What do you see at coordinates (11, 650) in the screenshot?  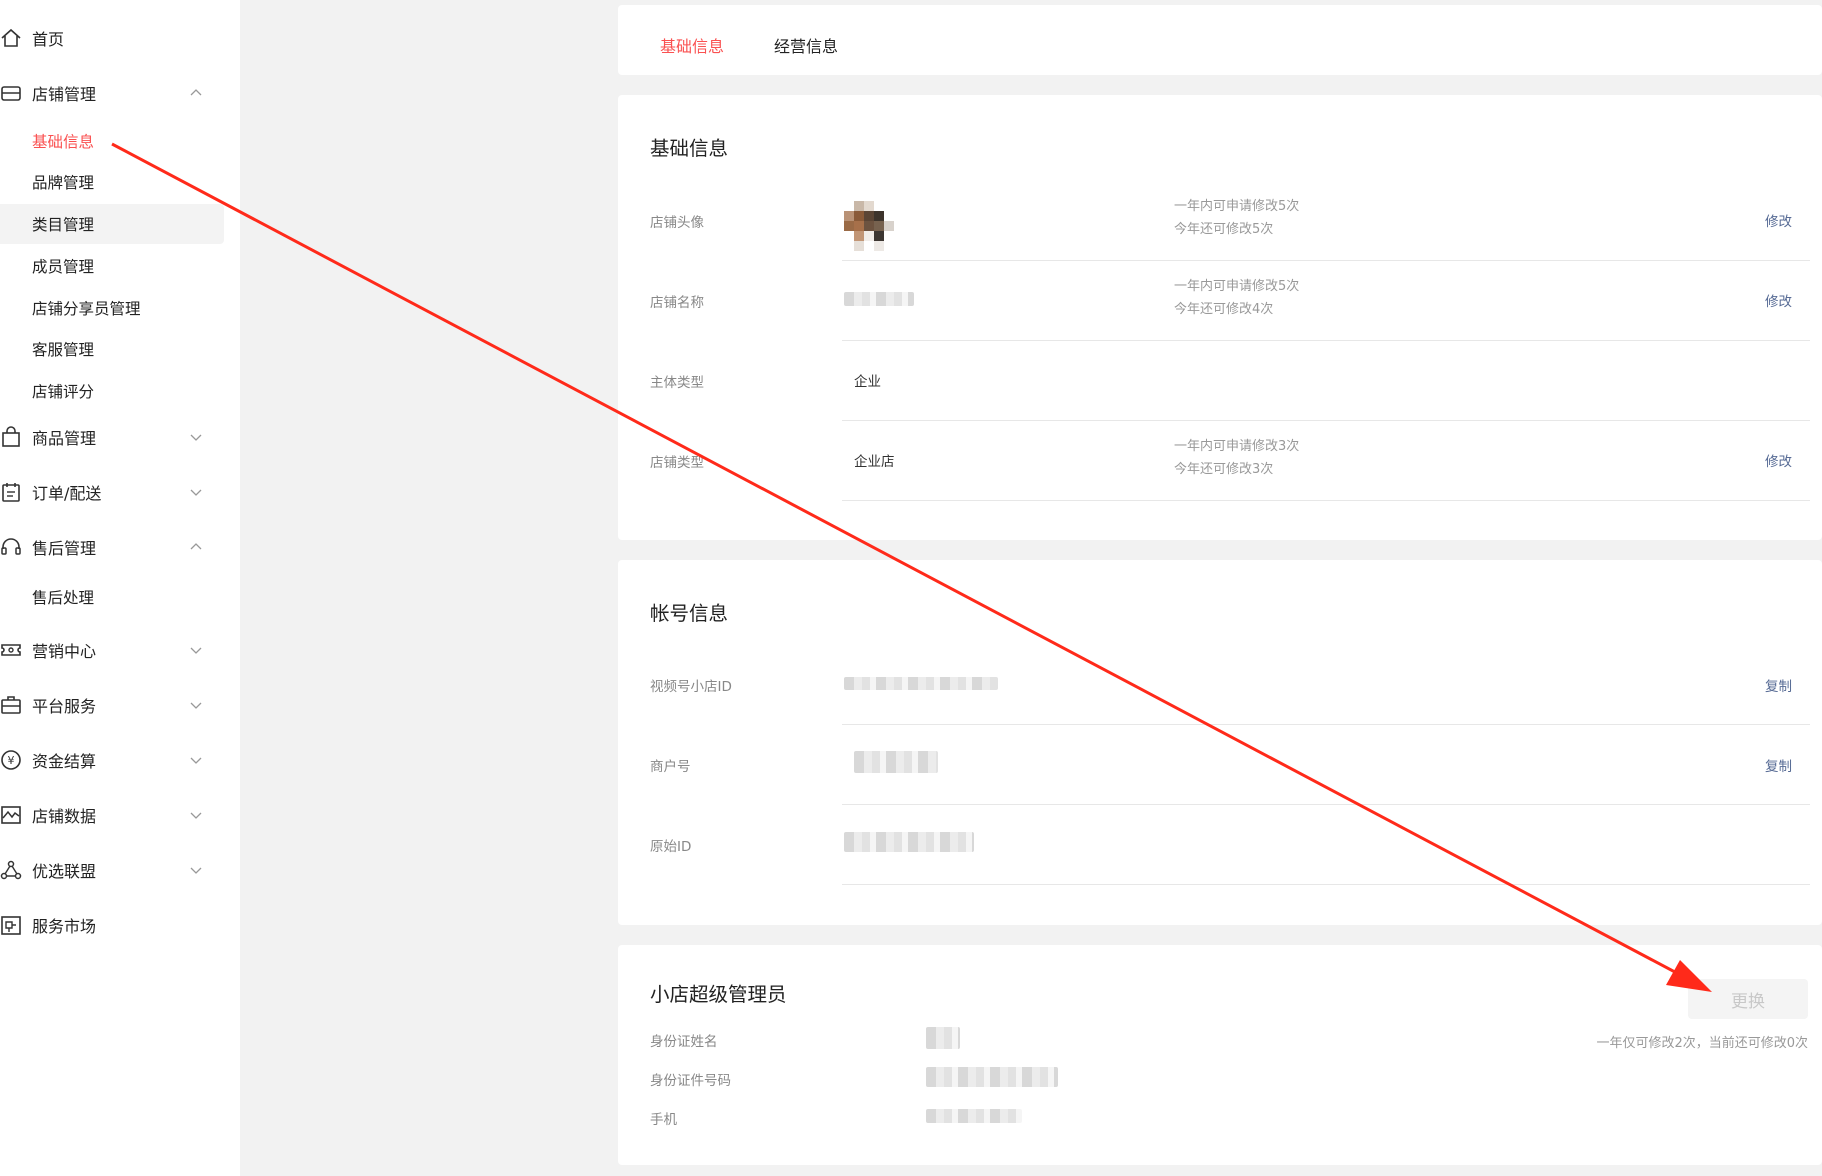 I see `ticket-icon` at bounding box center [11, 650].